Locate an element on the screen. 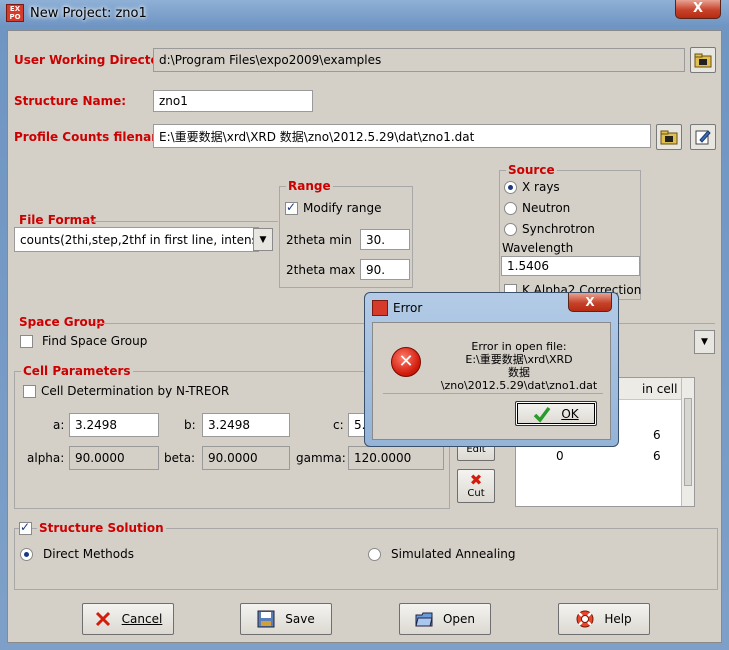 This screenshot has width=729, height=650. user-dir-field: d:\Program Files\expo2009\examples is located at coordinates (419, 60).